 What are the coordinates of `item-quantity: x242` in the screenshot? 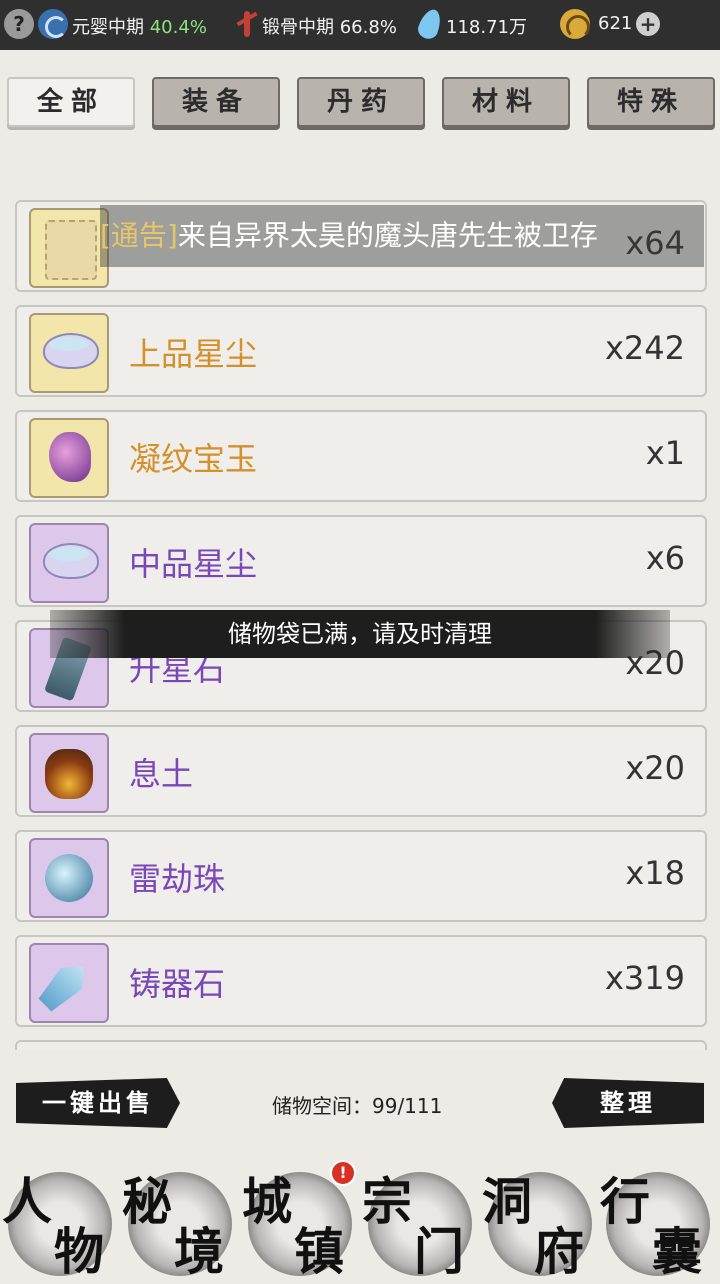 It's located at (644, 348).